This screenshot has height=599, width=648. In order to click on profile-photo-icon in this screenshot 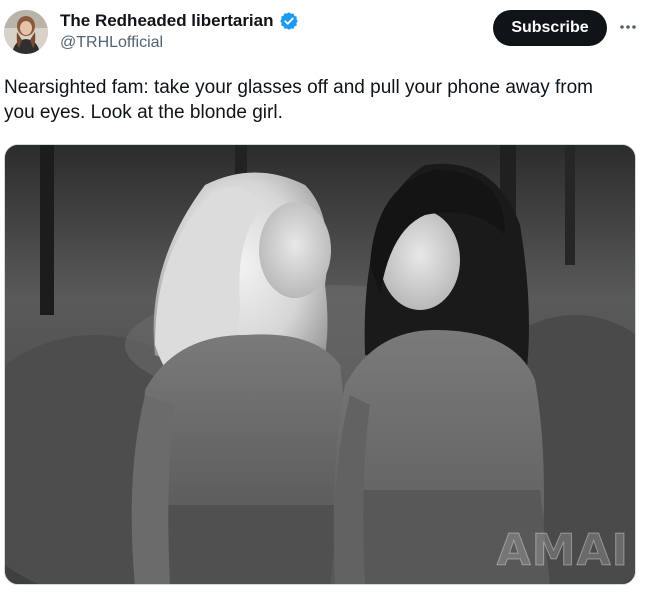, I will do `click(26, 32)`.